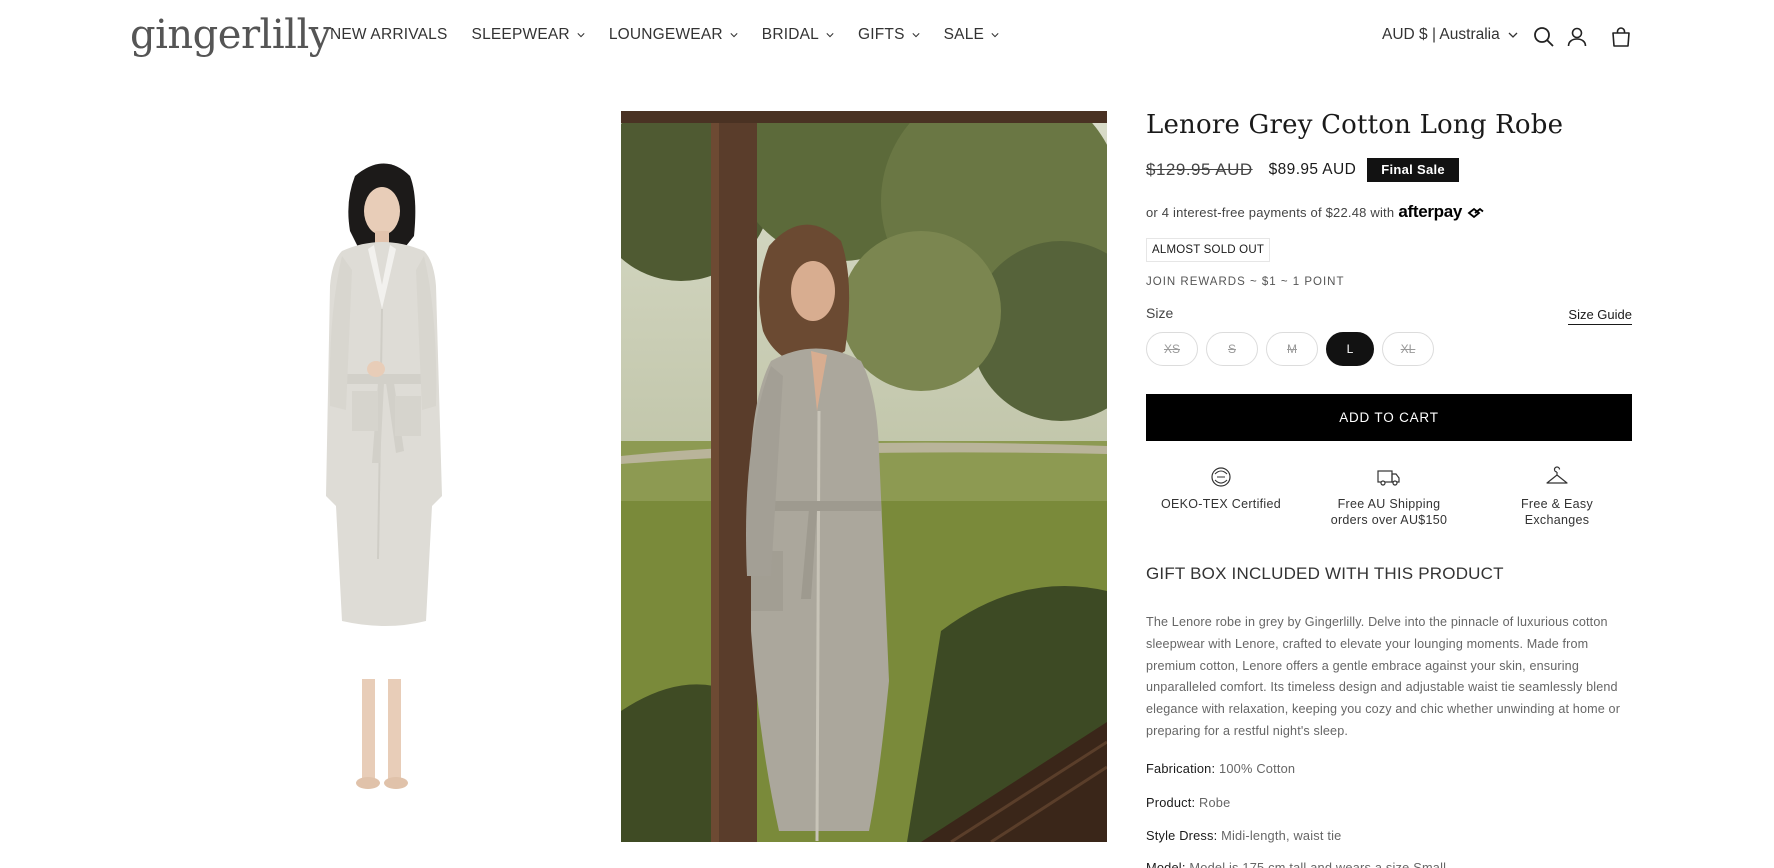 The width and height of the screenshot is (1774, 868). What do you see at coordinates (1388, 478) in the screenshot?
I see `truck-icon` at bounding box center [1388, 478].